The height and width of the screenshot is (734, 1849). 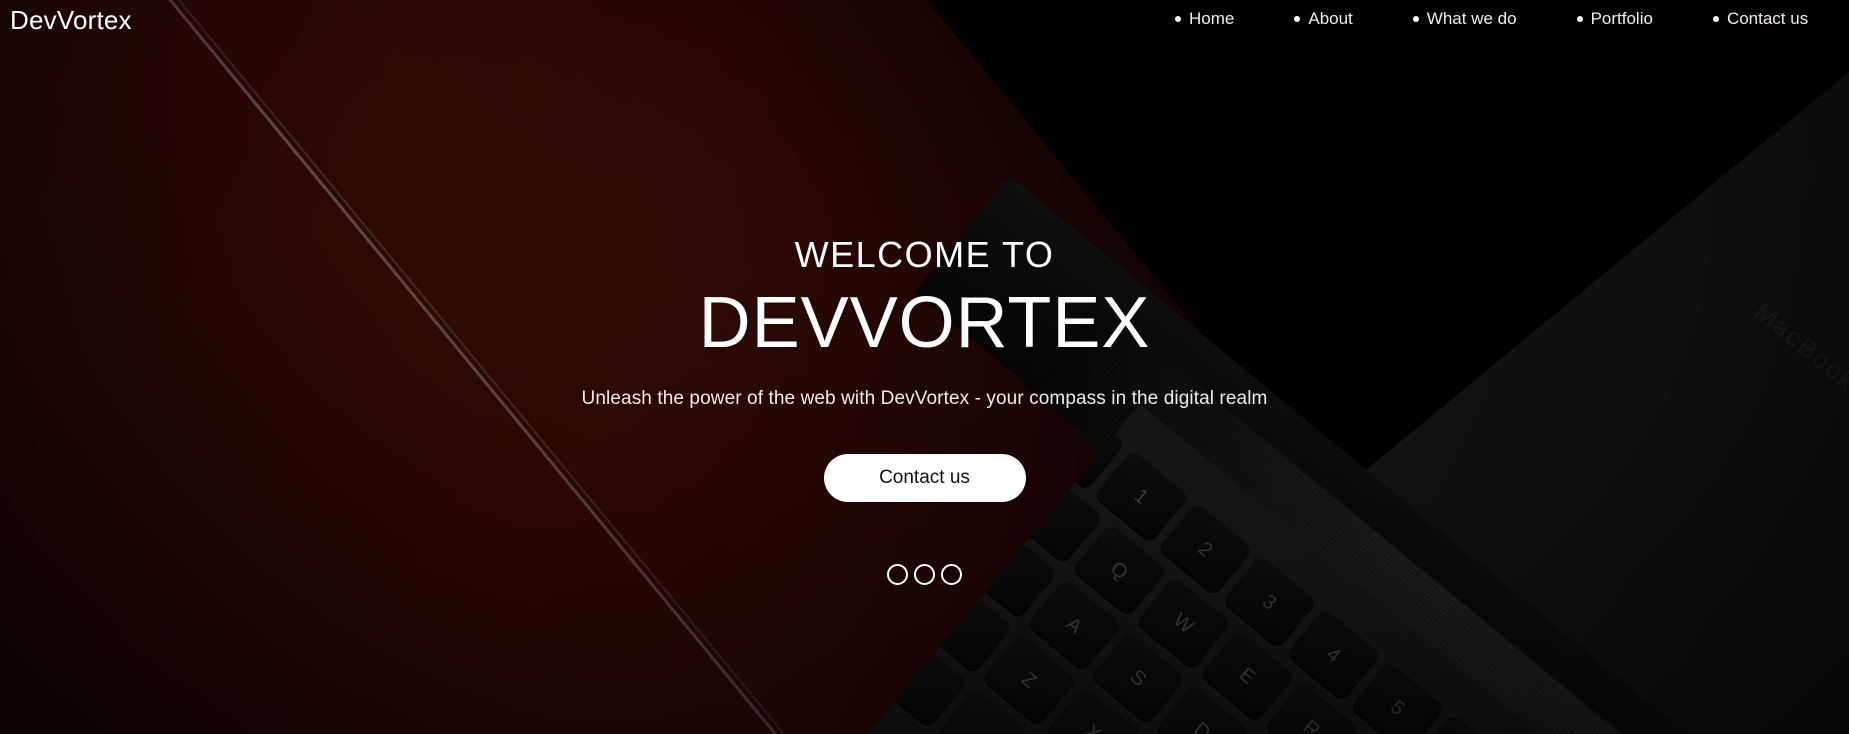 I want to click on nav-item-label: About, so click(x=1330, y=18).